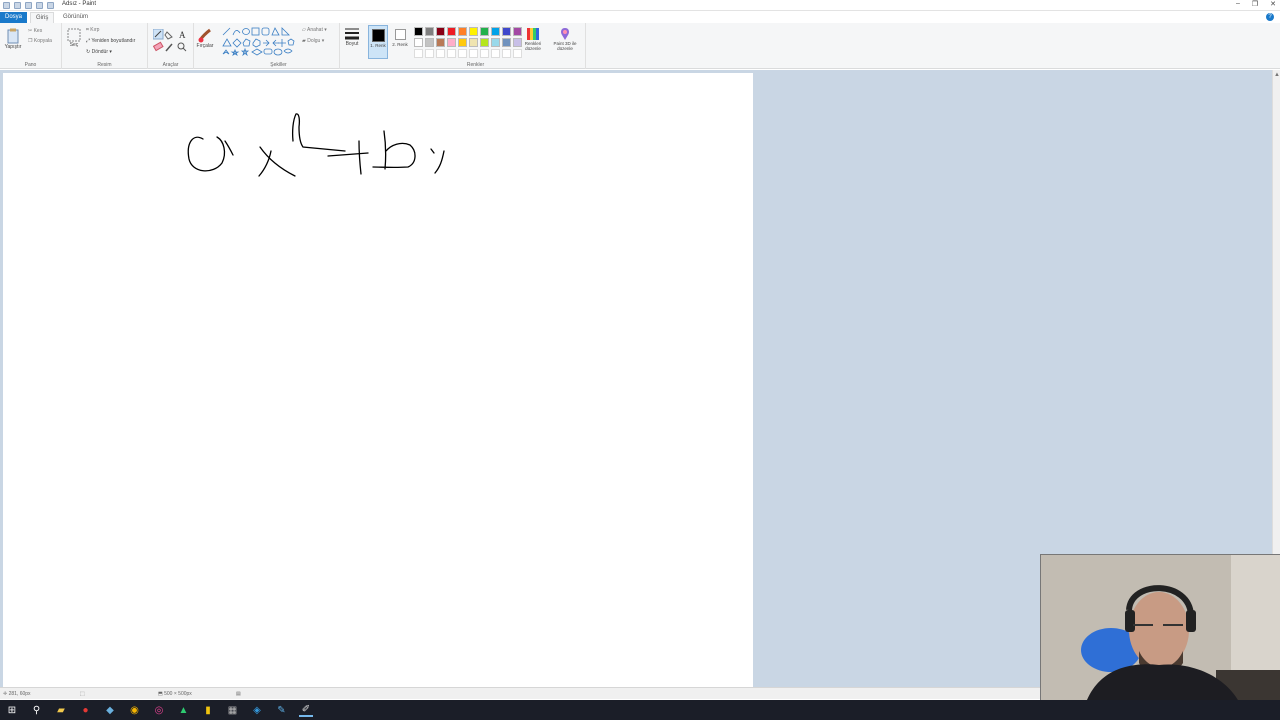  Describe the element at coordinates (278, 65) in the screenshot. I see `shapes-group-label: Şekiller` at that location.